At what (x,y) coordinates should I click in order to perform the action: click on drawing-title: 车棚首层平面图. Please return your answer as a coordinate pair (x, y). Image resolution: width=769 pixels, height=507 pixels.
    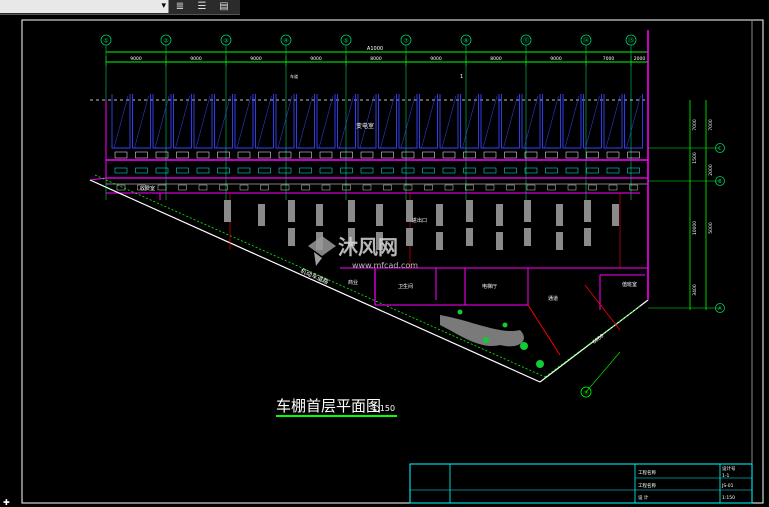
    Looking at the image, I should click on (328, 406).